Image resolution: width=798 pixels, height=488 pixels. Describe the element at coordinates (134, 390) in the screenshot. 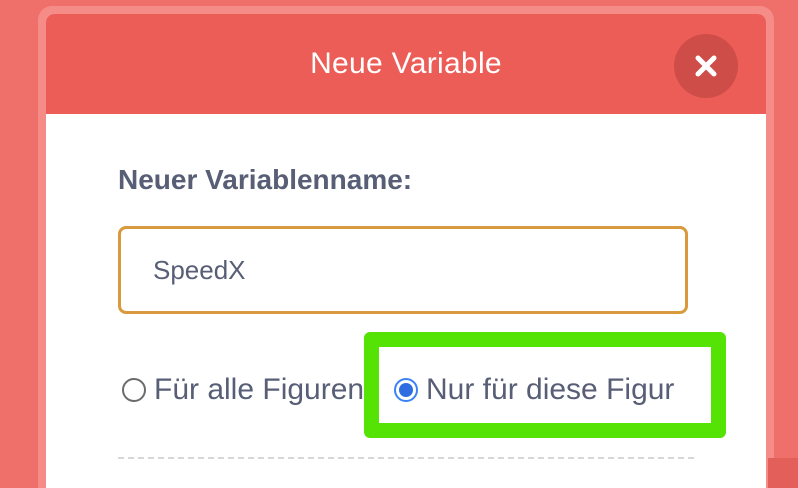

I see `radio-button-all-sprites` at that location.